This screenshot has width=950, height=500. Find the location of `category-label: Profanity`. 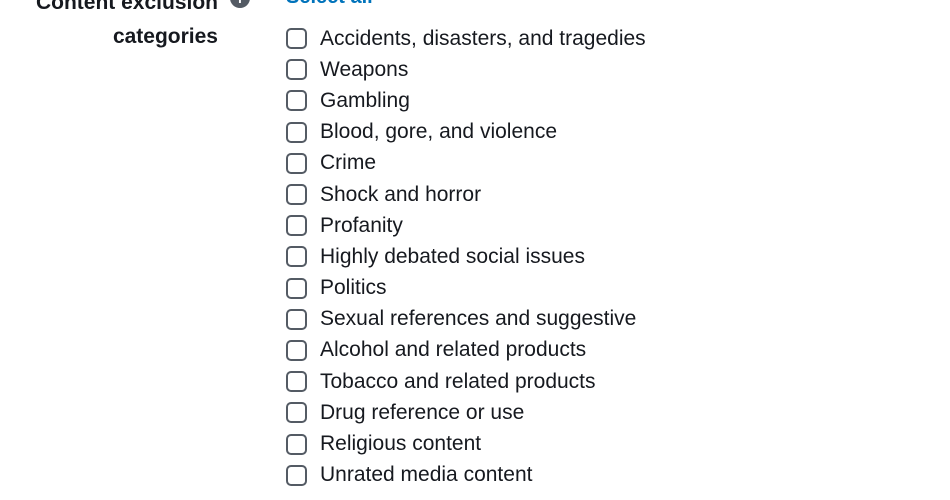

category-label: Profanity is located at coordinates (361, 225).